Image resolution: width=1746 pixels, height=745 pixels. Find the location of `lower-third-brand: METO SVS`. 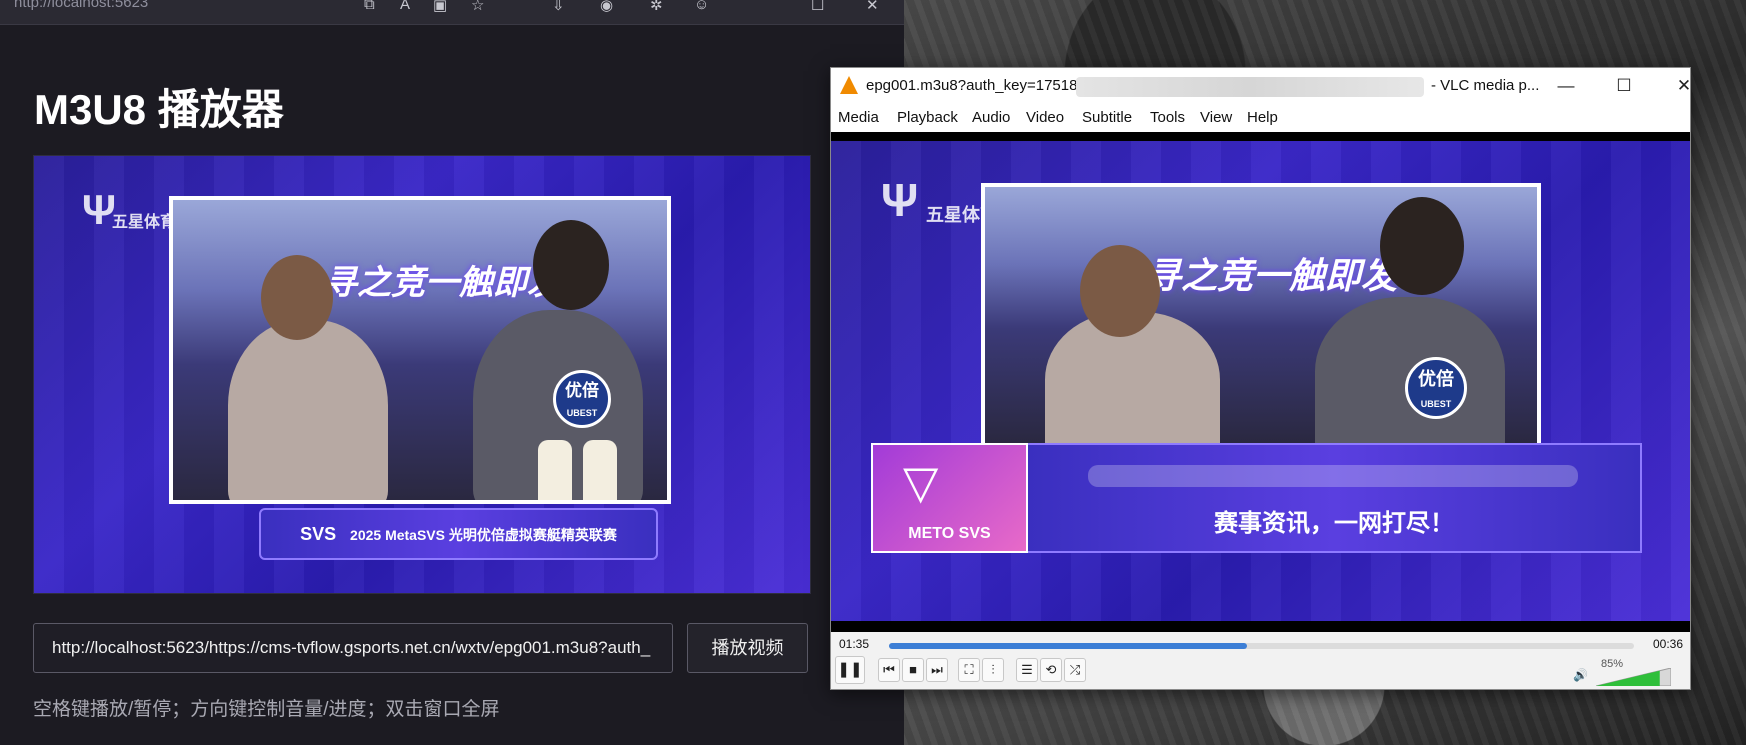

lower-third-brand: METO SVS is located at coordinates (949, 533).